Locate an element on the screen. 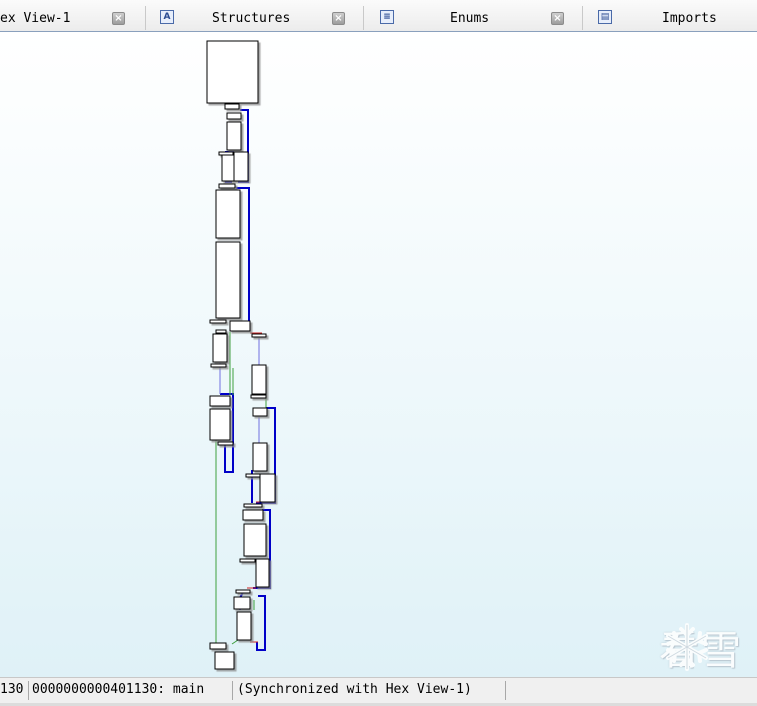  watermark: 看雪 is located at coordinates (701, 647).